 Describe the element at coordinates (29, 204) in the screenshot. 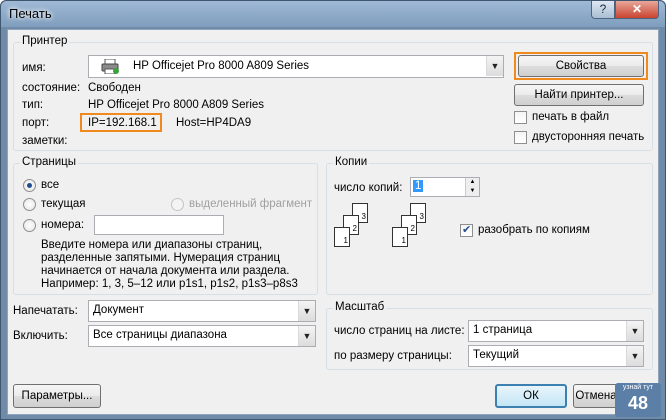

I see `pages-current-radio` at that location.